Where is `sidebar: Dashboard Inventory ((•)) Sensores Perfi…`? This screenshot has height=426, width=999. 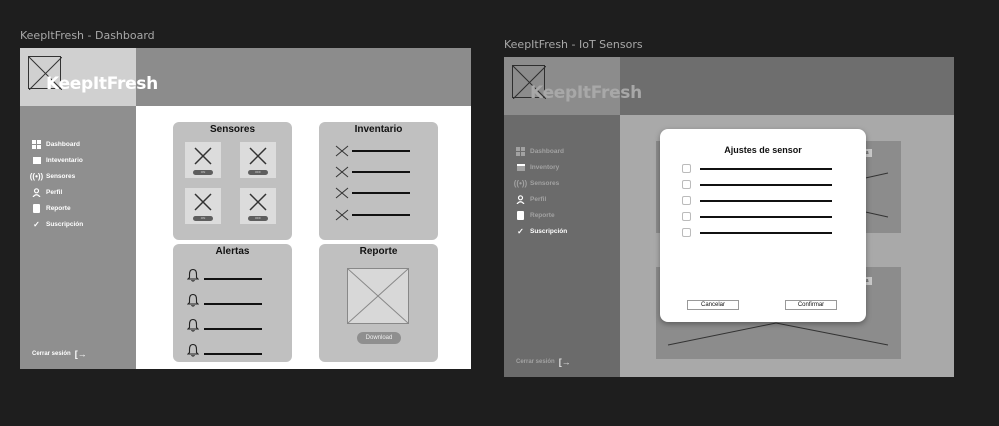
sidebar: Dashboard Inventory ((•)) Sensores Perfi… is located at coordinates (562, 246).